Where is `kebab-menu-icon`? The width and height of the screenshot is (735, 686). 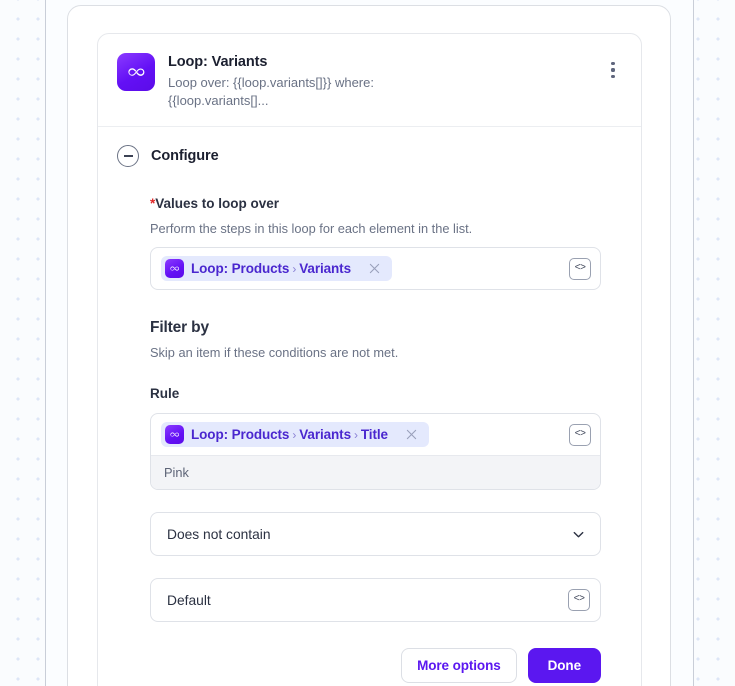
kebab-menu-icon is located at coordinates (613, 70).